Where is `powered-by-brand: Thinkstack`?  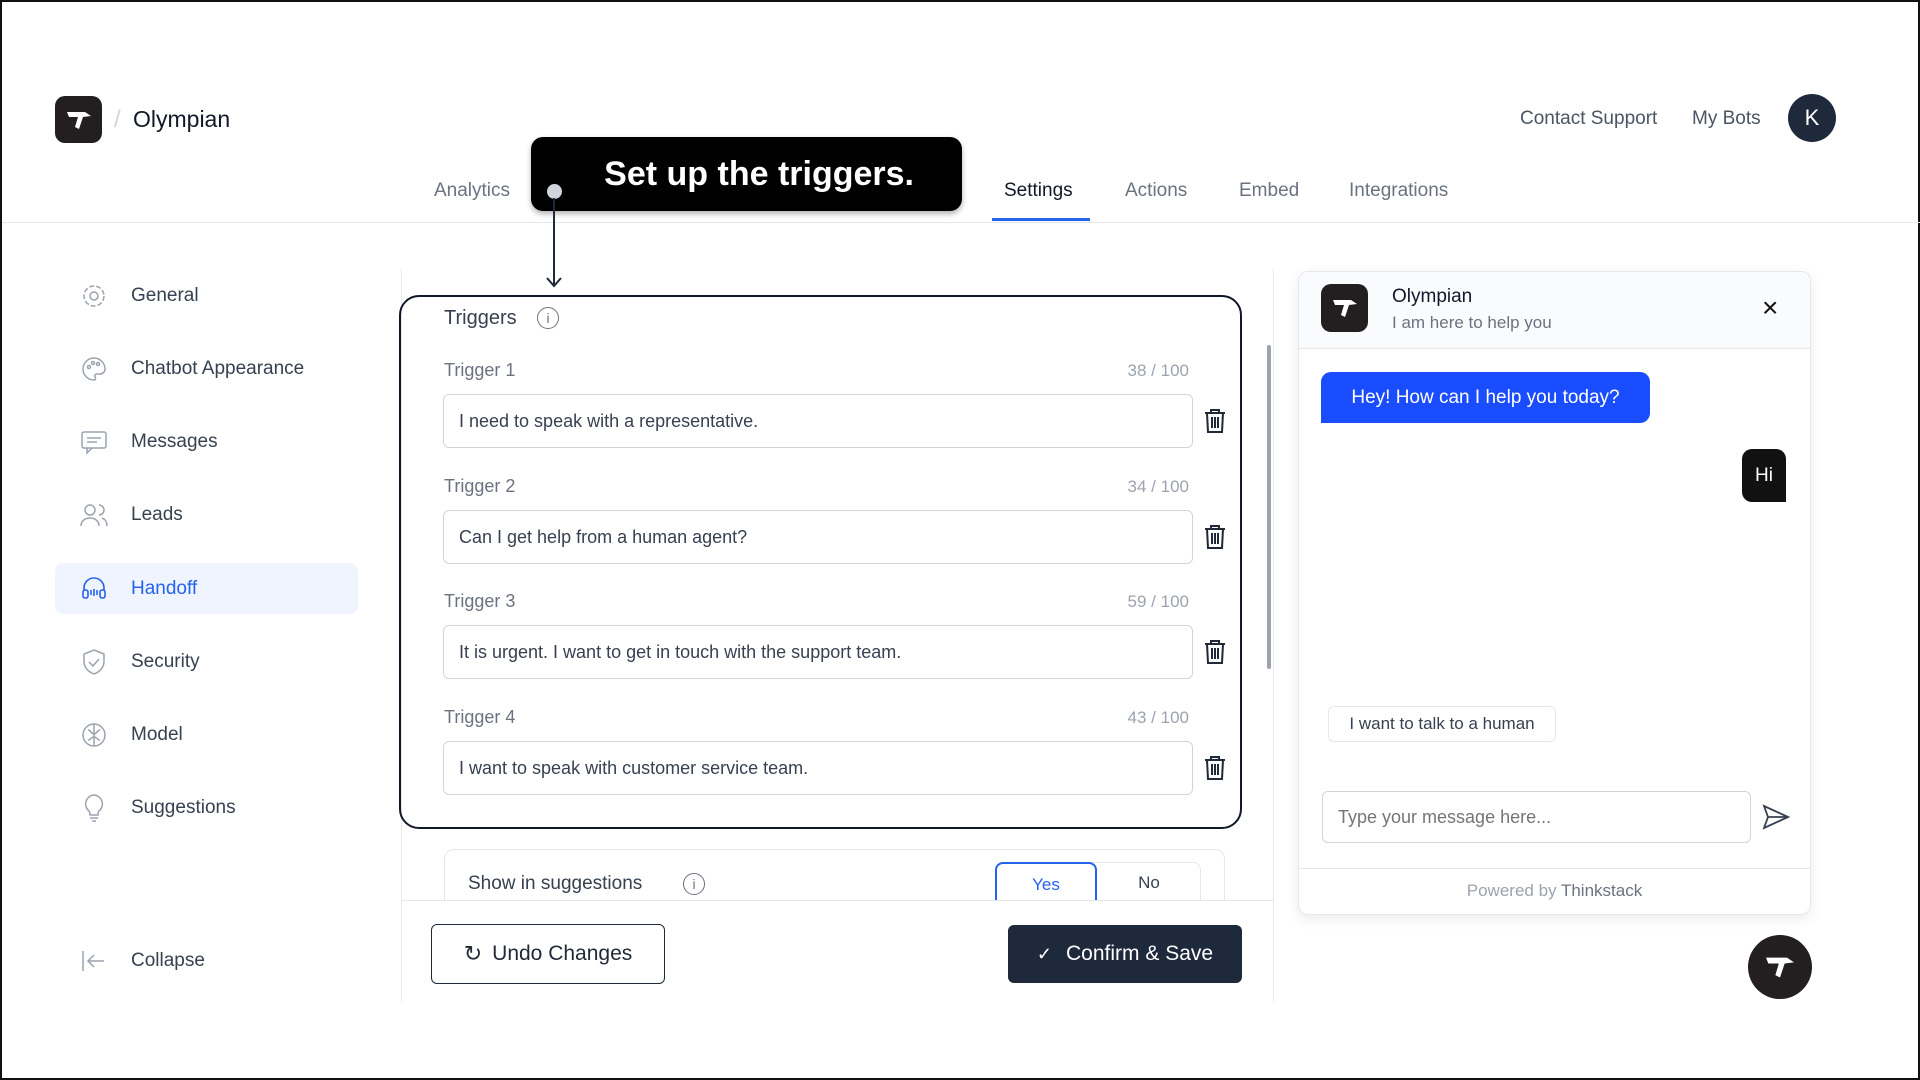
powered-by-brand: Thinkstack is located at coordinates (1601, 890).